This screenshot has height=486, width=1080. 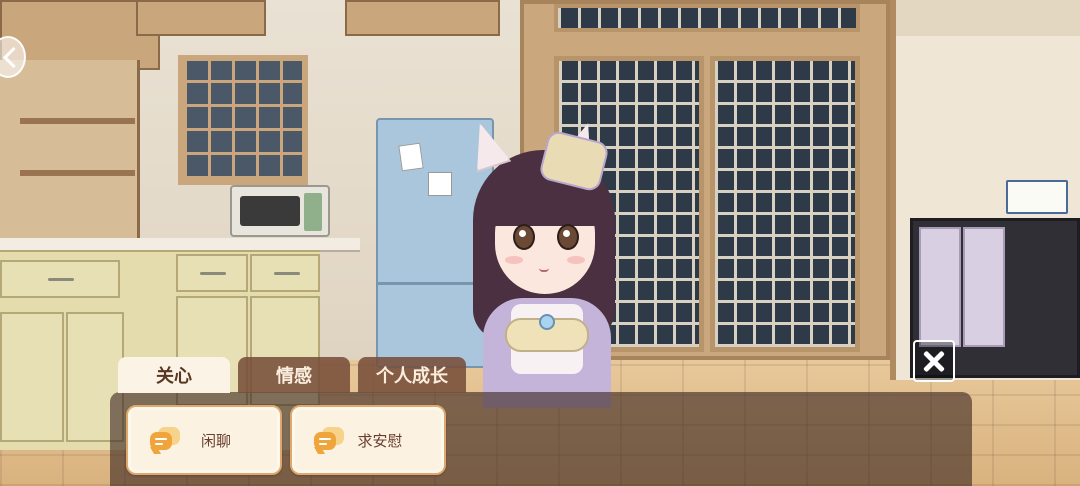 I want to click on seek-comfort-button: 求安慰, so click(x=368, y=440).